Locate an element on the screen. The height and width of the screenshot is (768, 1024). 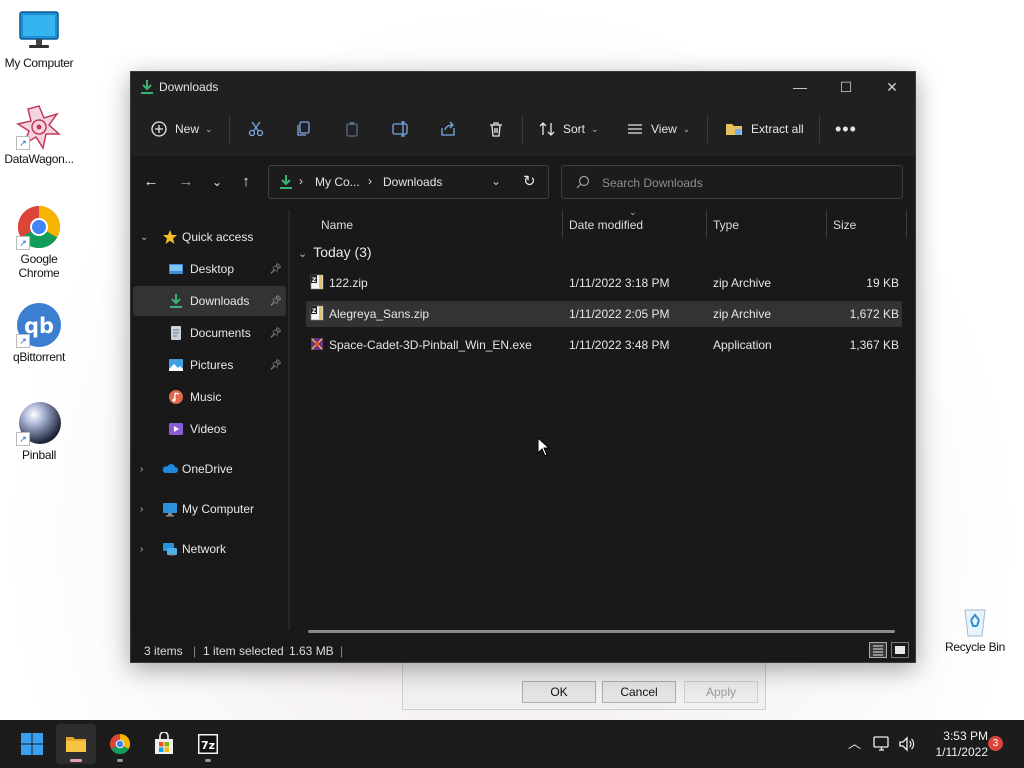
search-box is located at coordinates (732, 182).